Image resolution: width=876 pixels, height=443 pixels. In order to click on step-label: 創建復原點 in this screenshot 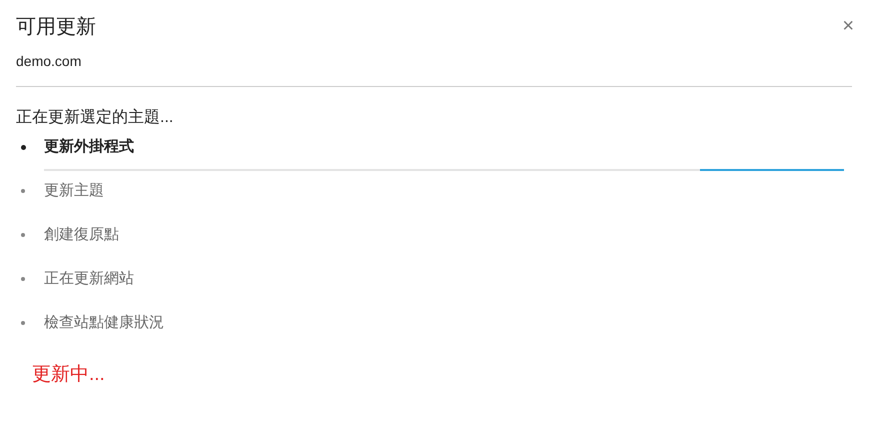, I will do `click(81, 234)`.